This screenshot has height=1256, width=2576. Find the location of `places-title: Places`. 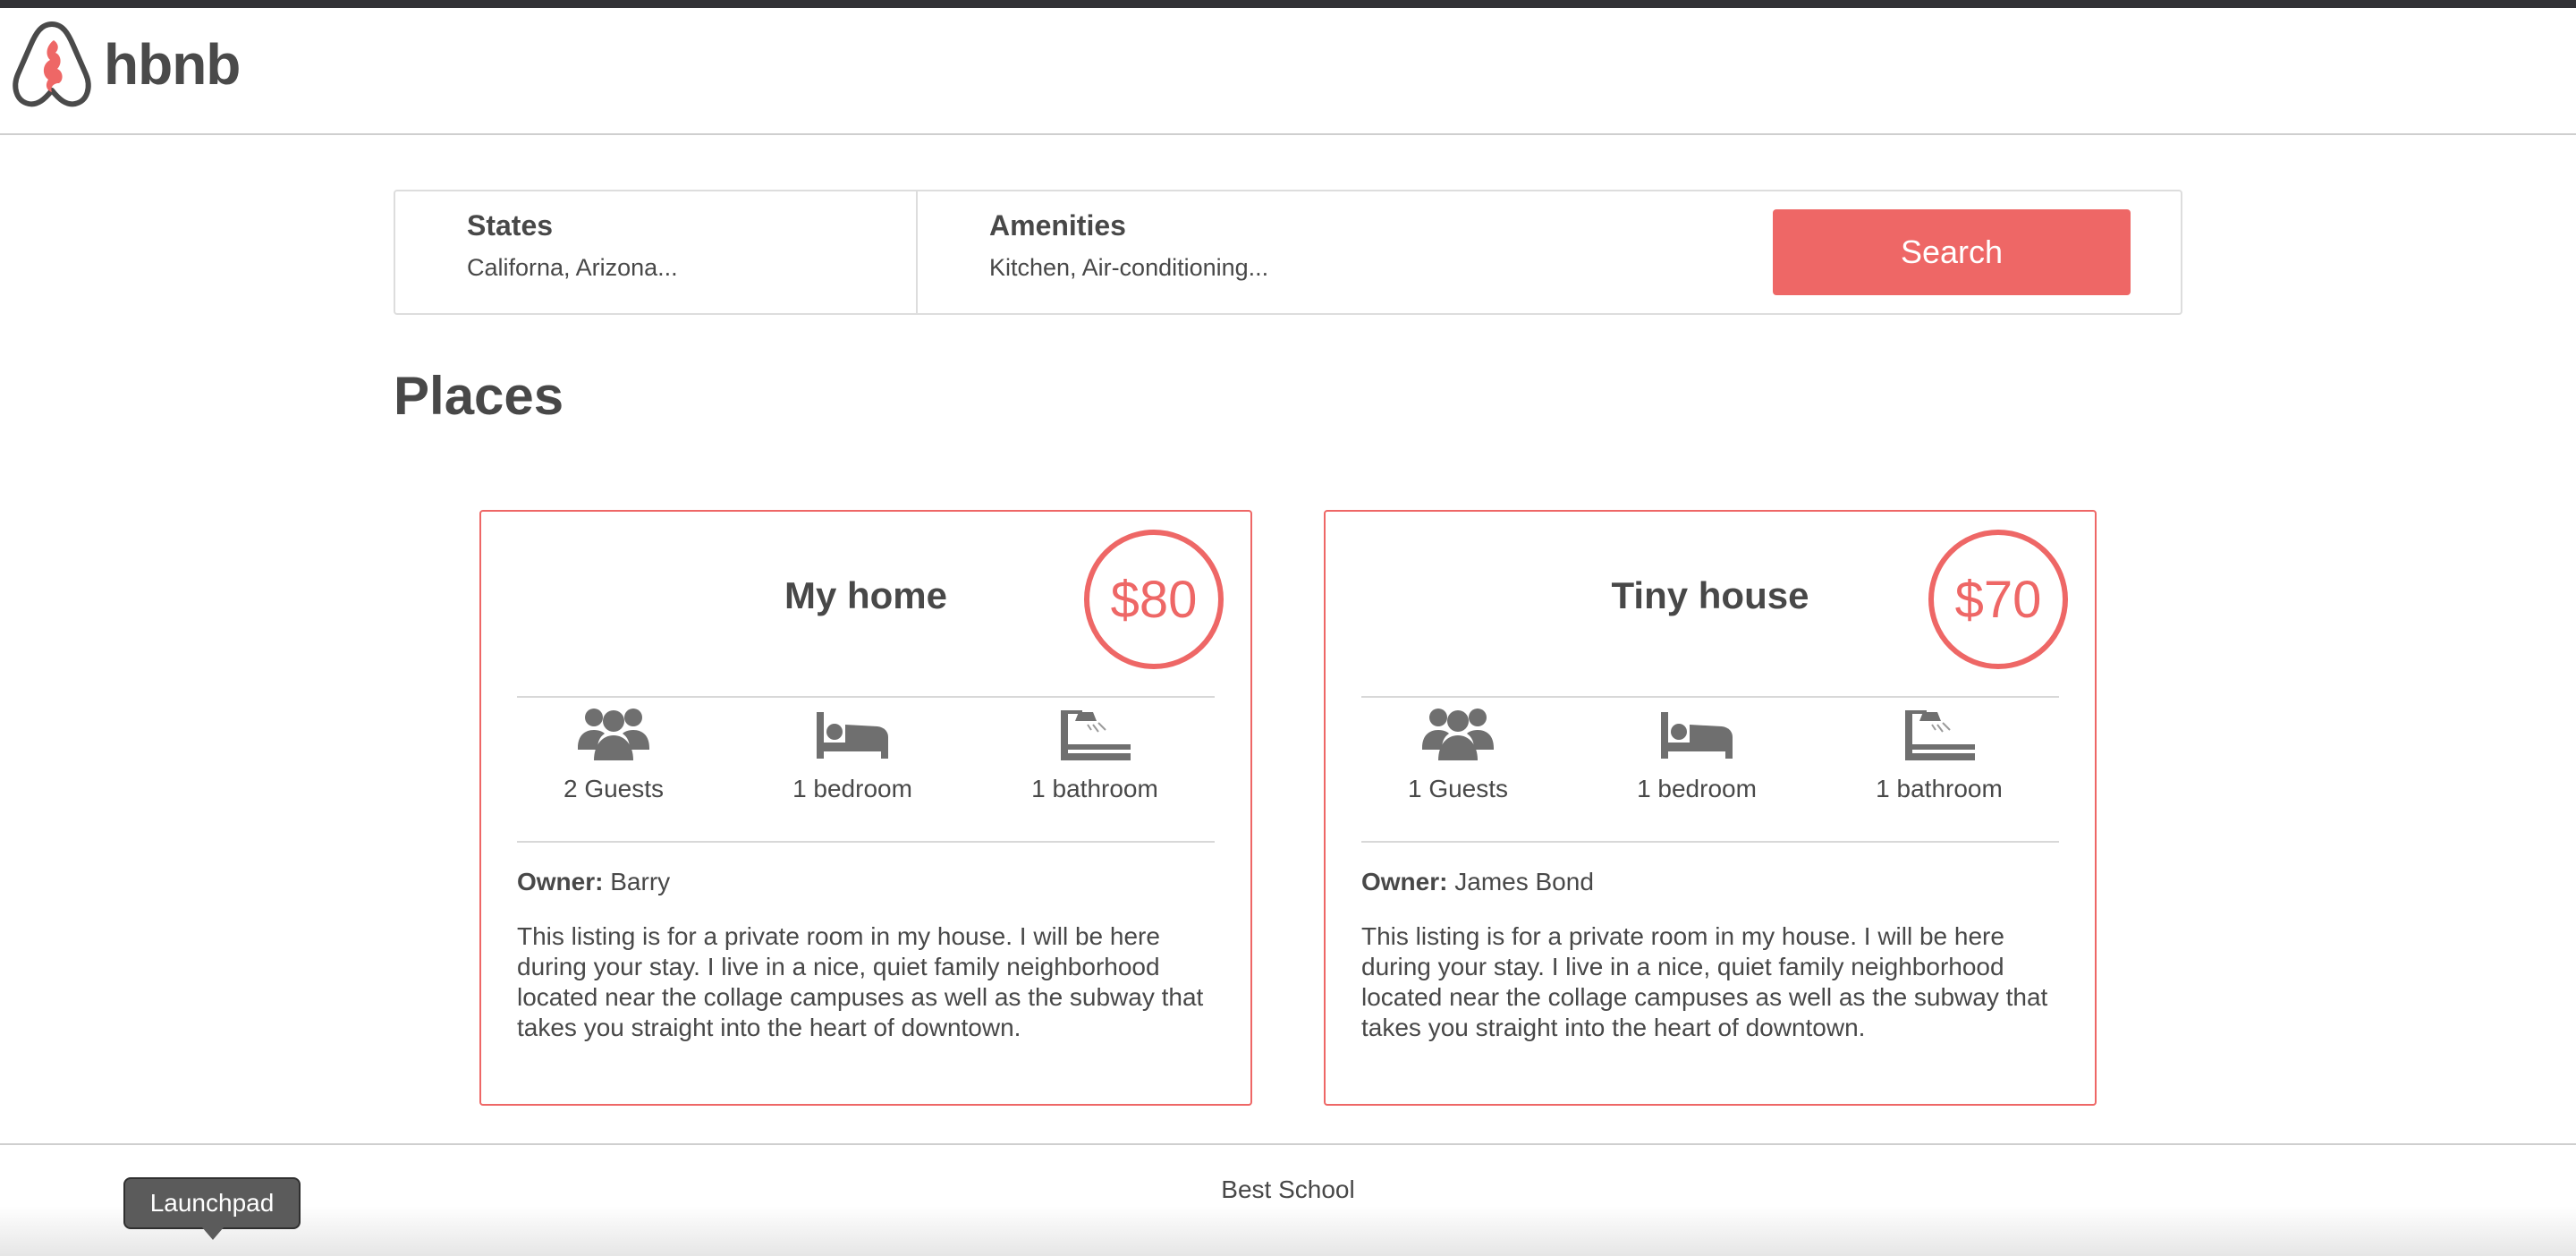

places-title: Places is located at coordinates (479, 396).